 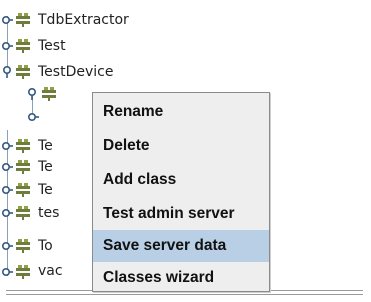 I want to click on menu-item-classes-wizard: Classes wizard, so click(x=181, y=278).